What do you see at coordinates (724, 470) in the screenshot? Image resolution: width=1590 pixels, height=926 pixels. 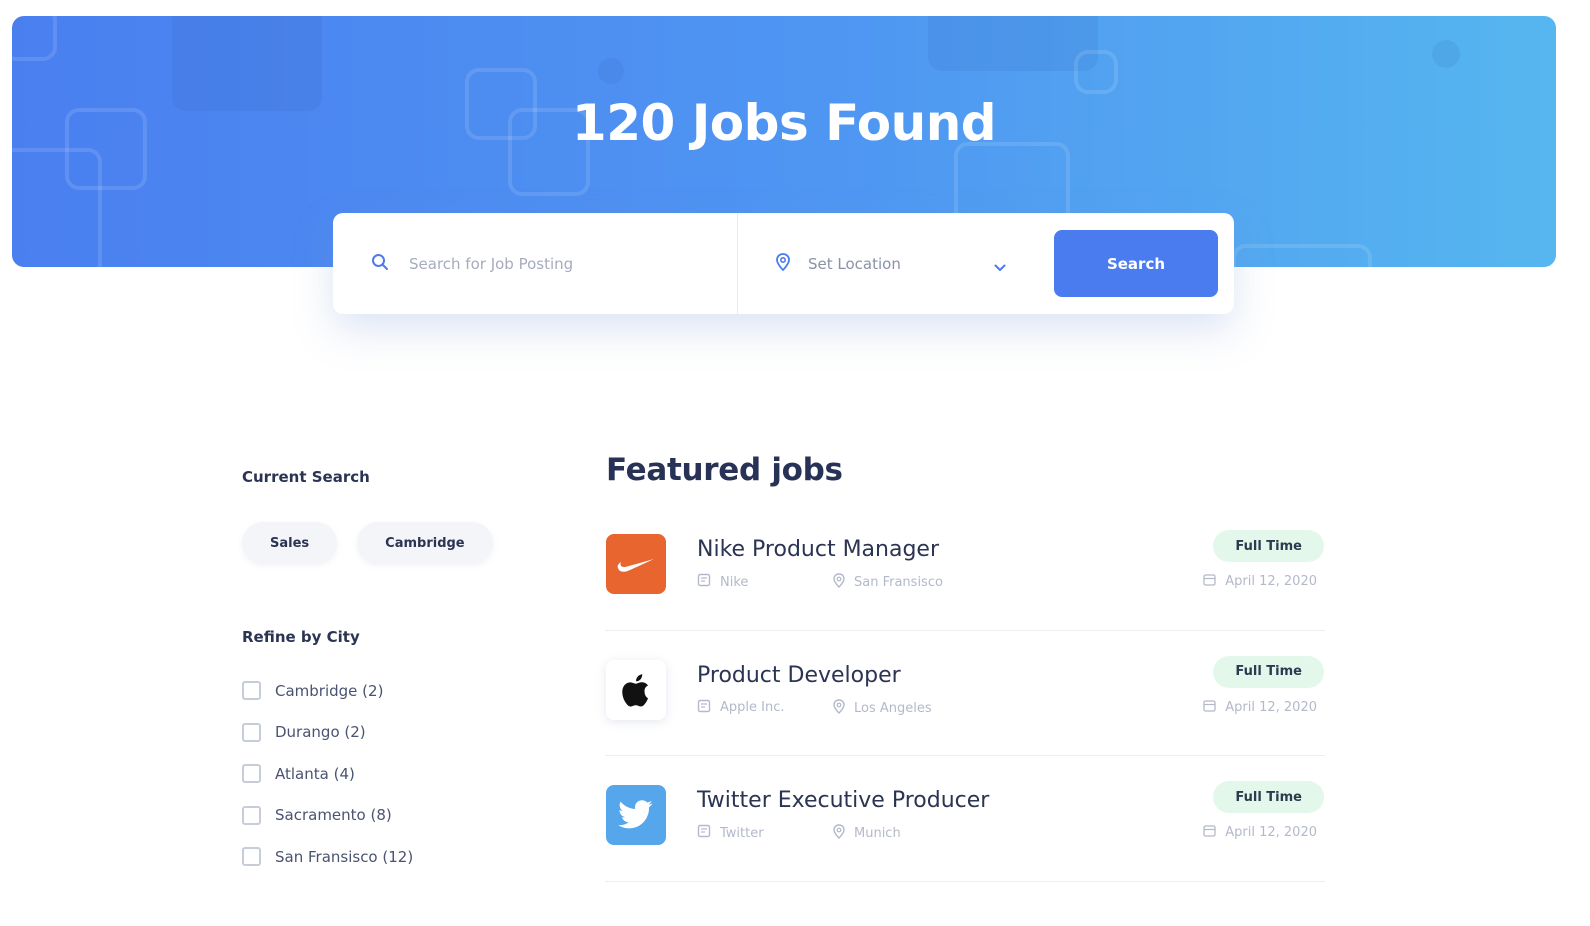 I see `featured-jobs-heading: Featured jobs` at bounding box center [724, 470].